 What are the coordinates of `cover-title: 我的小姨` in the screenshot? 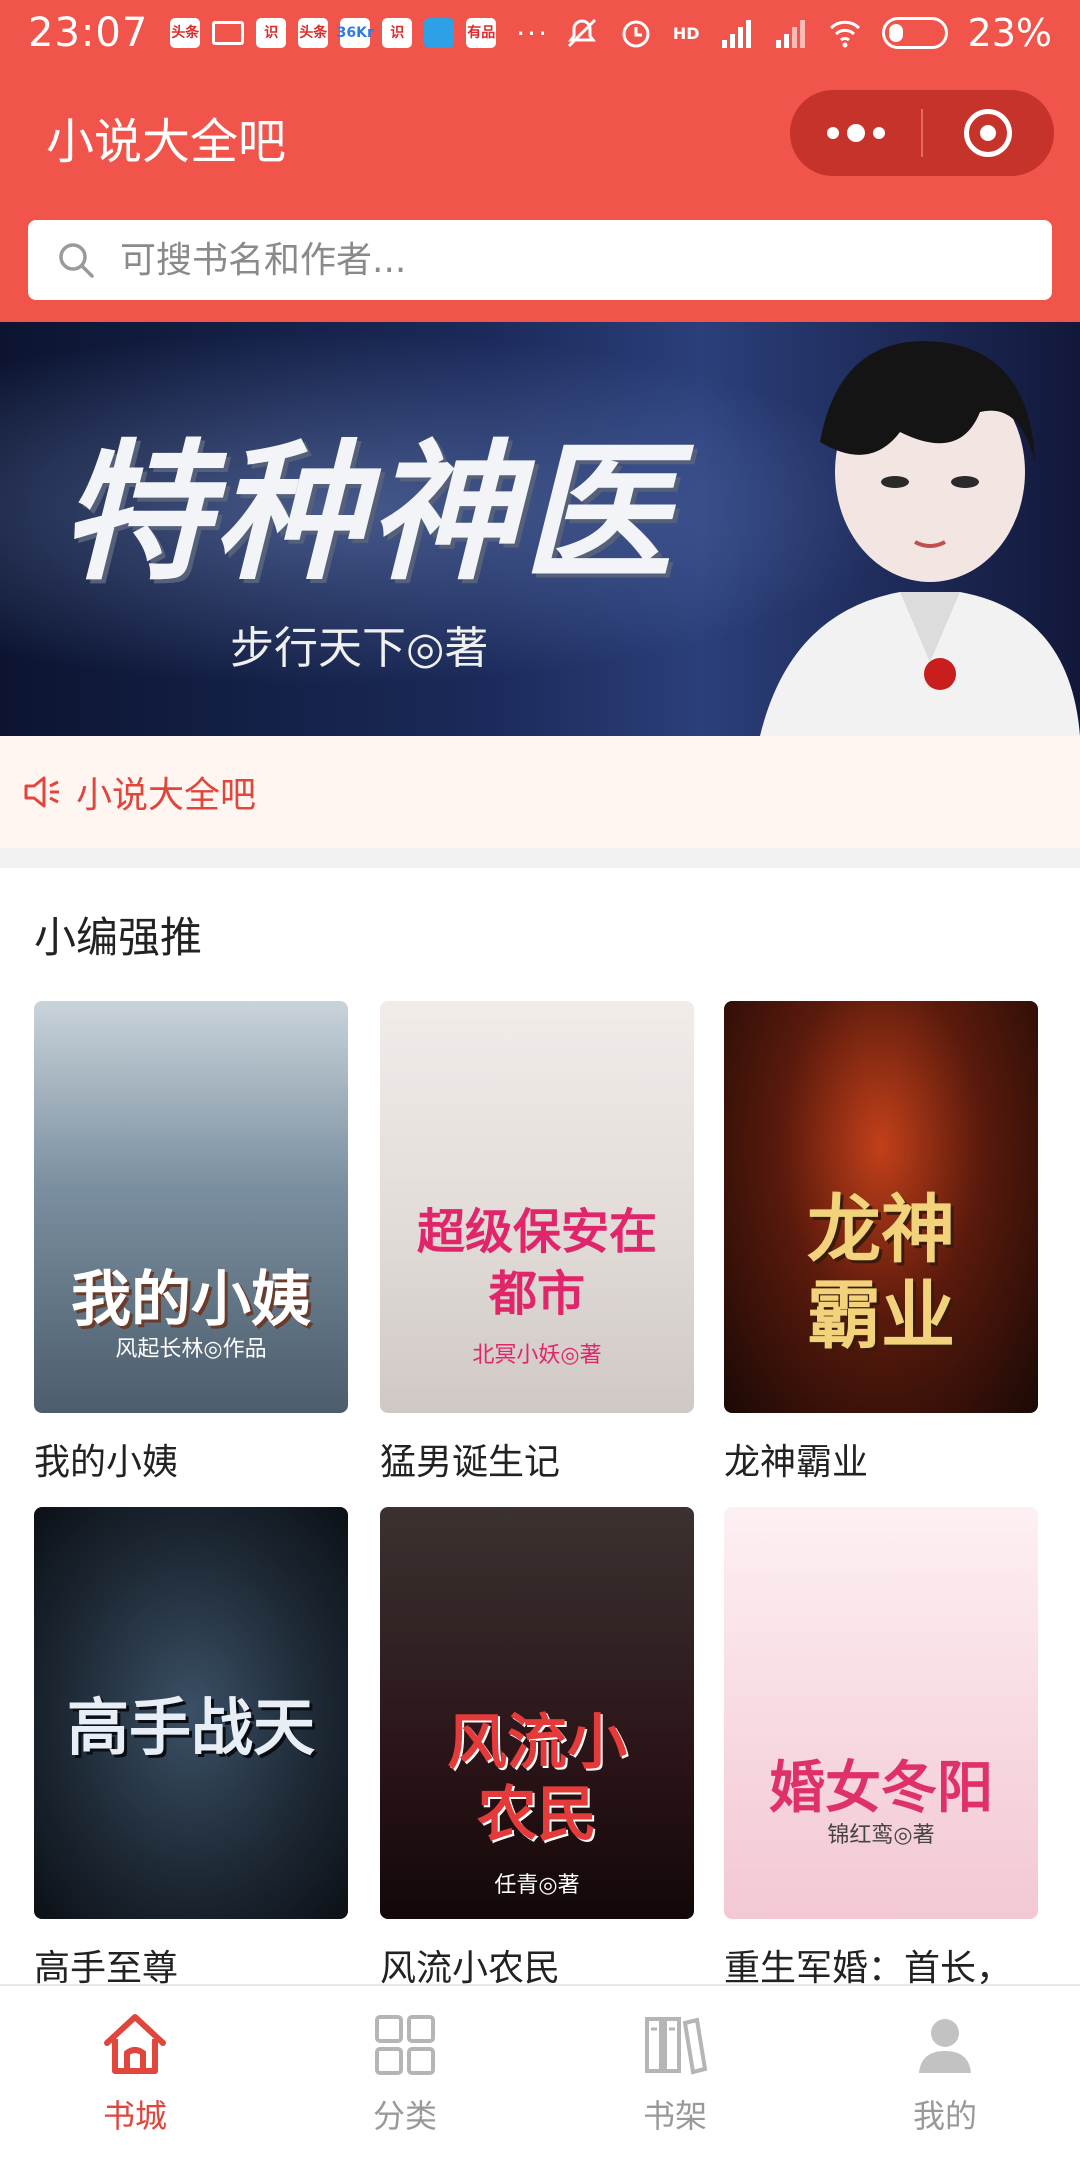 It's located at (191, 1300).